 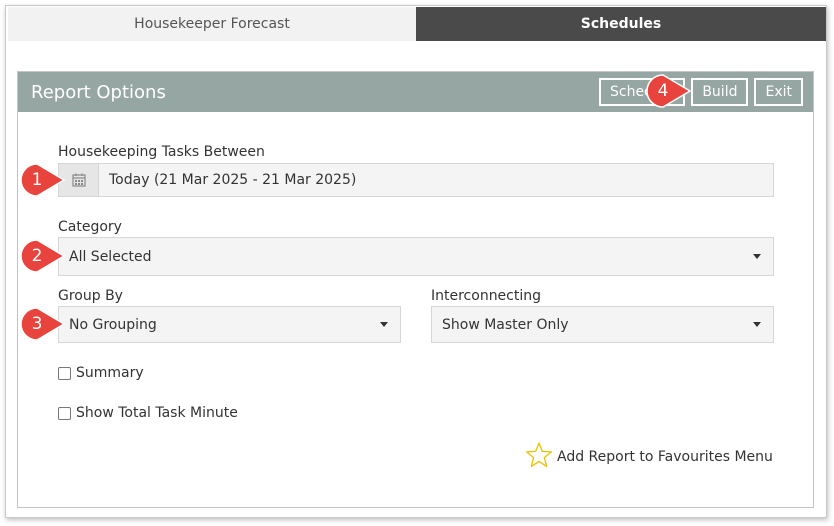 I want to click on star-outline-icon, so click(x=539, y=457).